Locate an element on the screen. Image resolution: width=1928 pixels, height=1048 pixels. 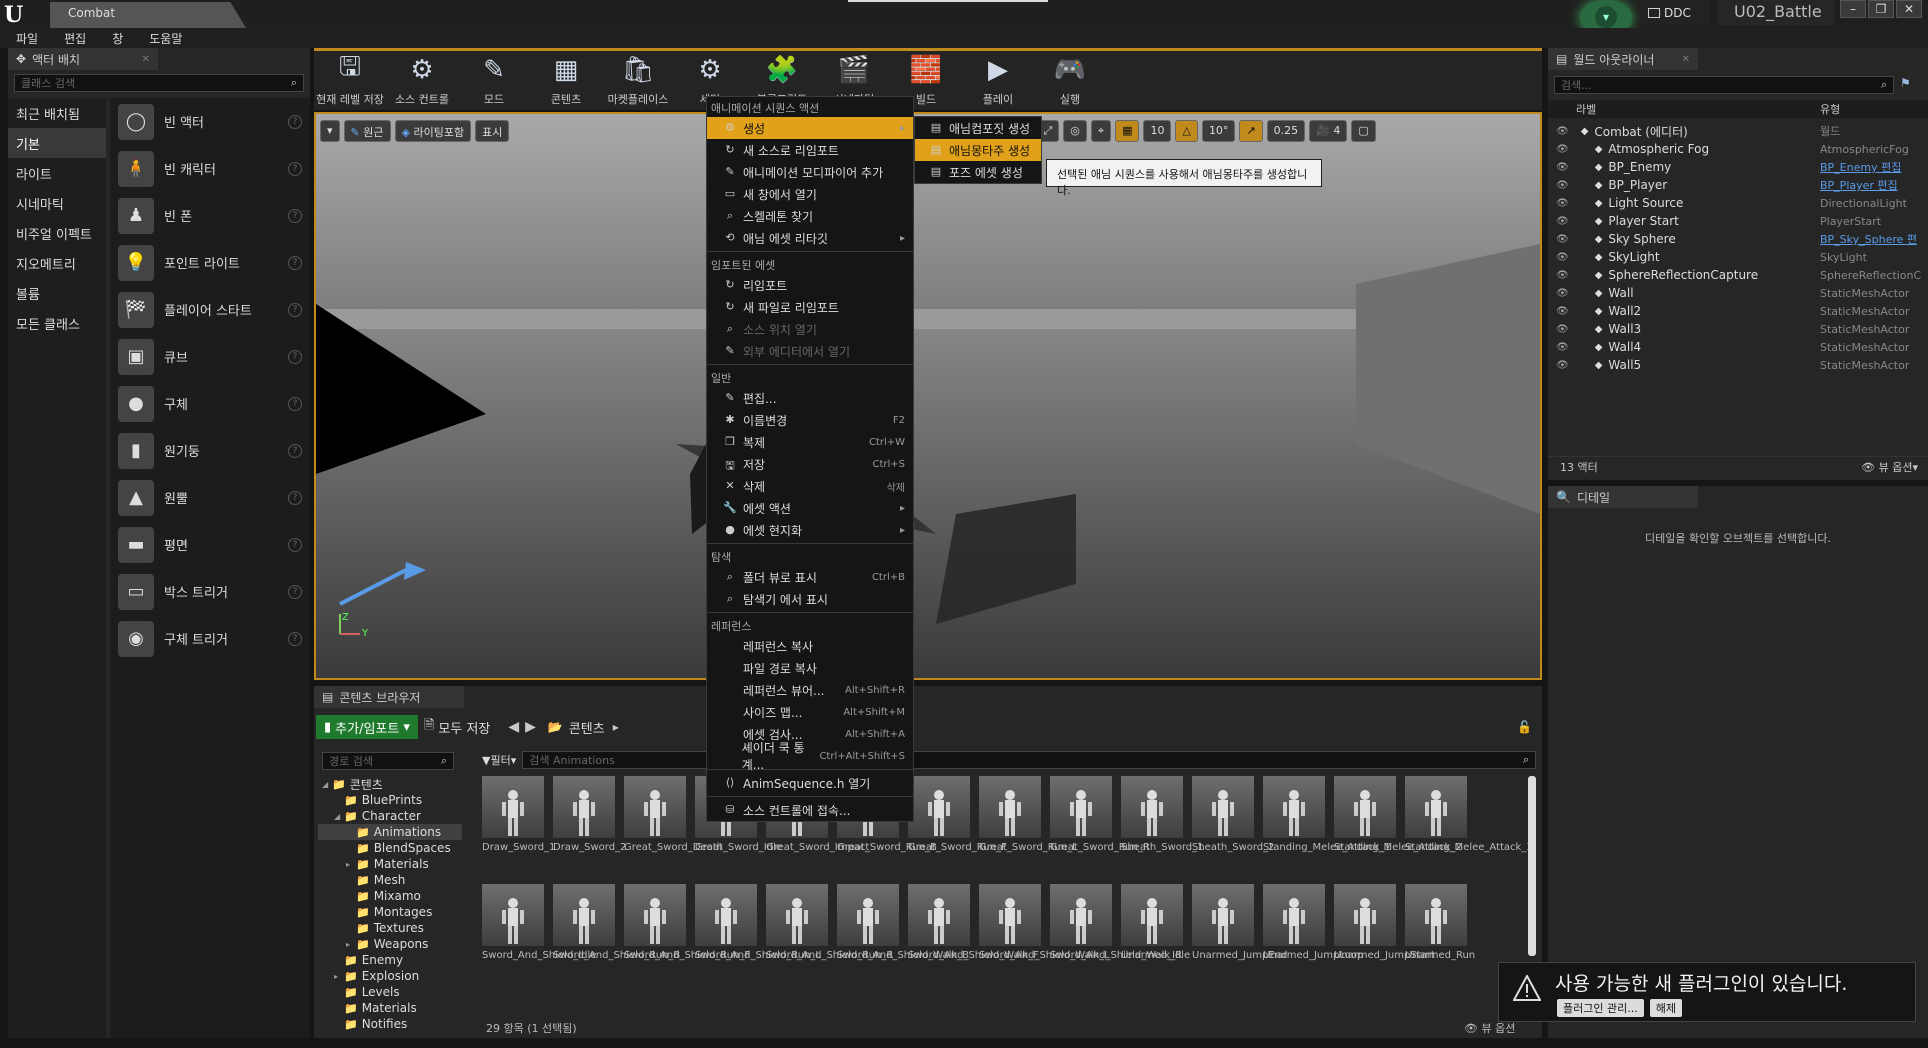
category-item: 시네마틱 is located at coordinates (57, 203).